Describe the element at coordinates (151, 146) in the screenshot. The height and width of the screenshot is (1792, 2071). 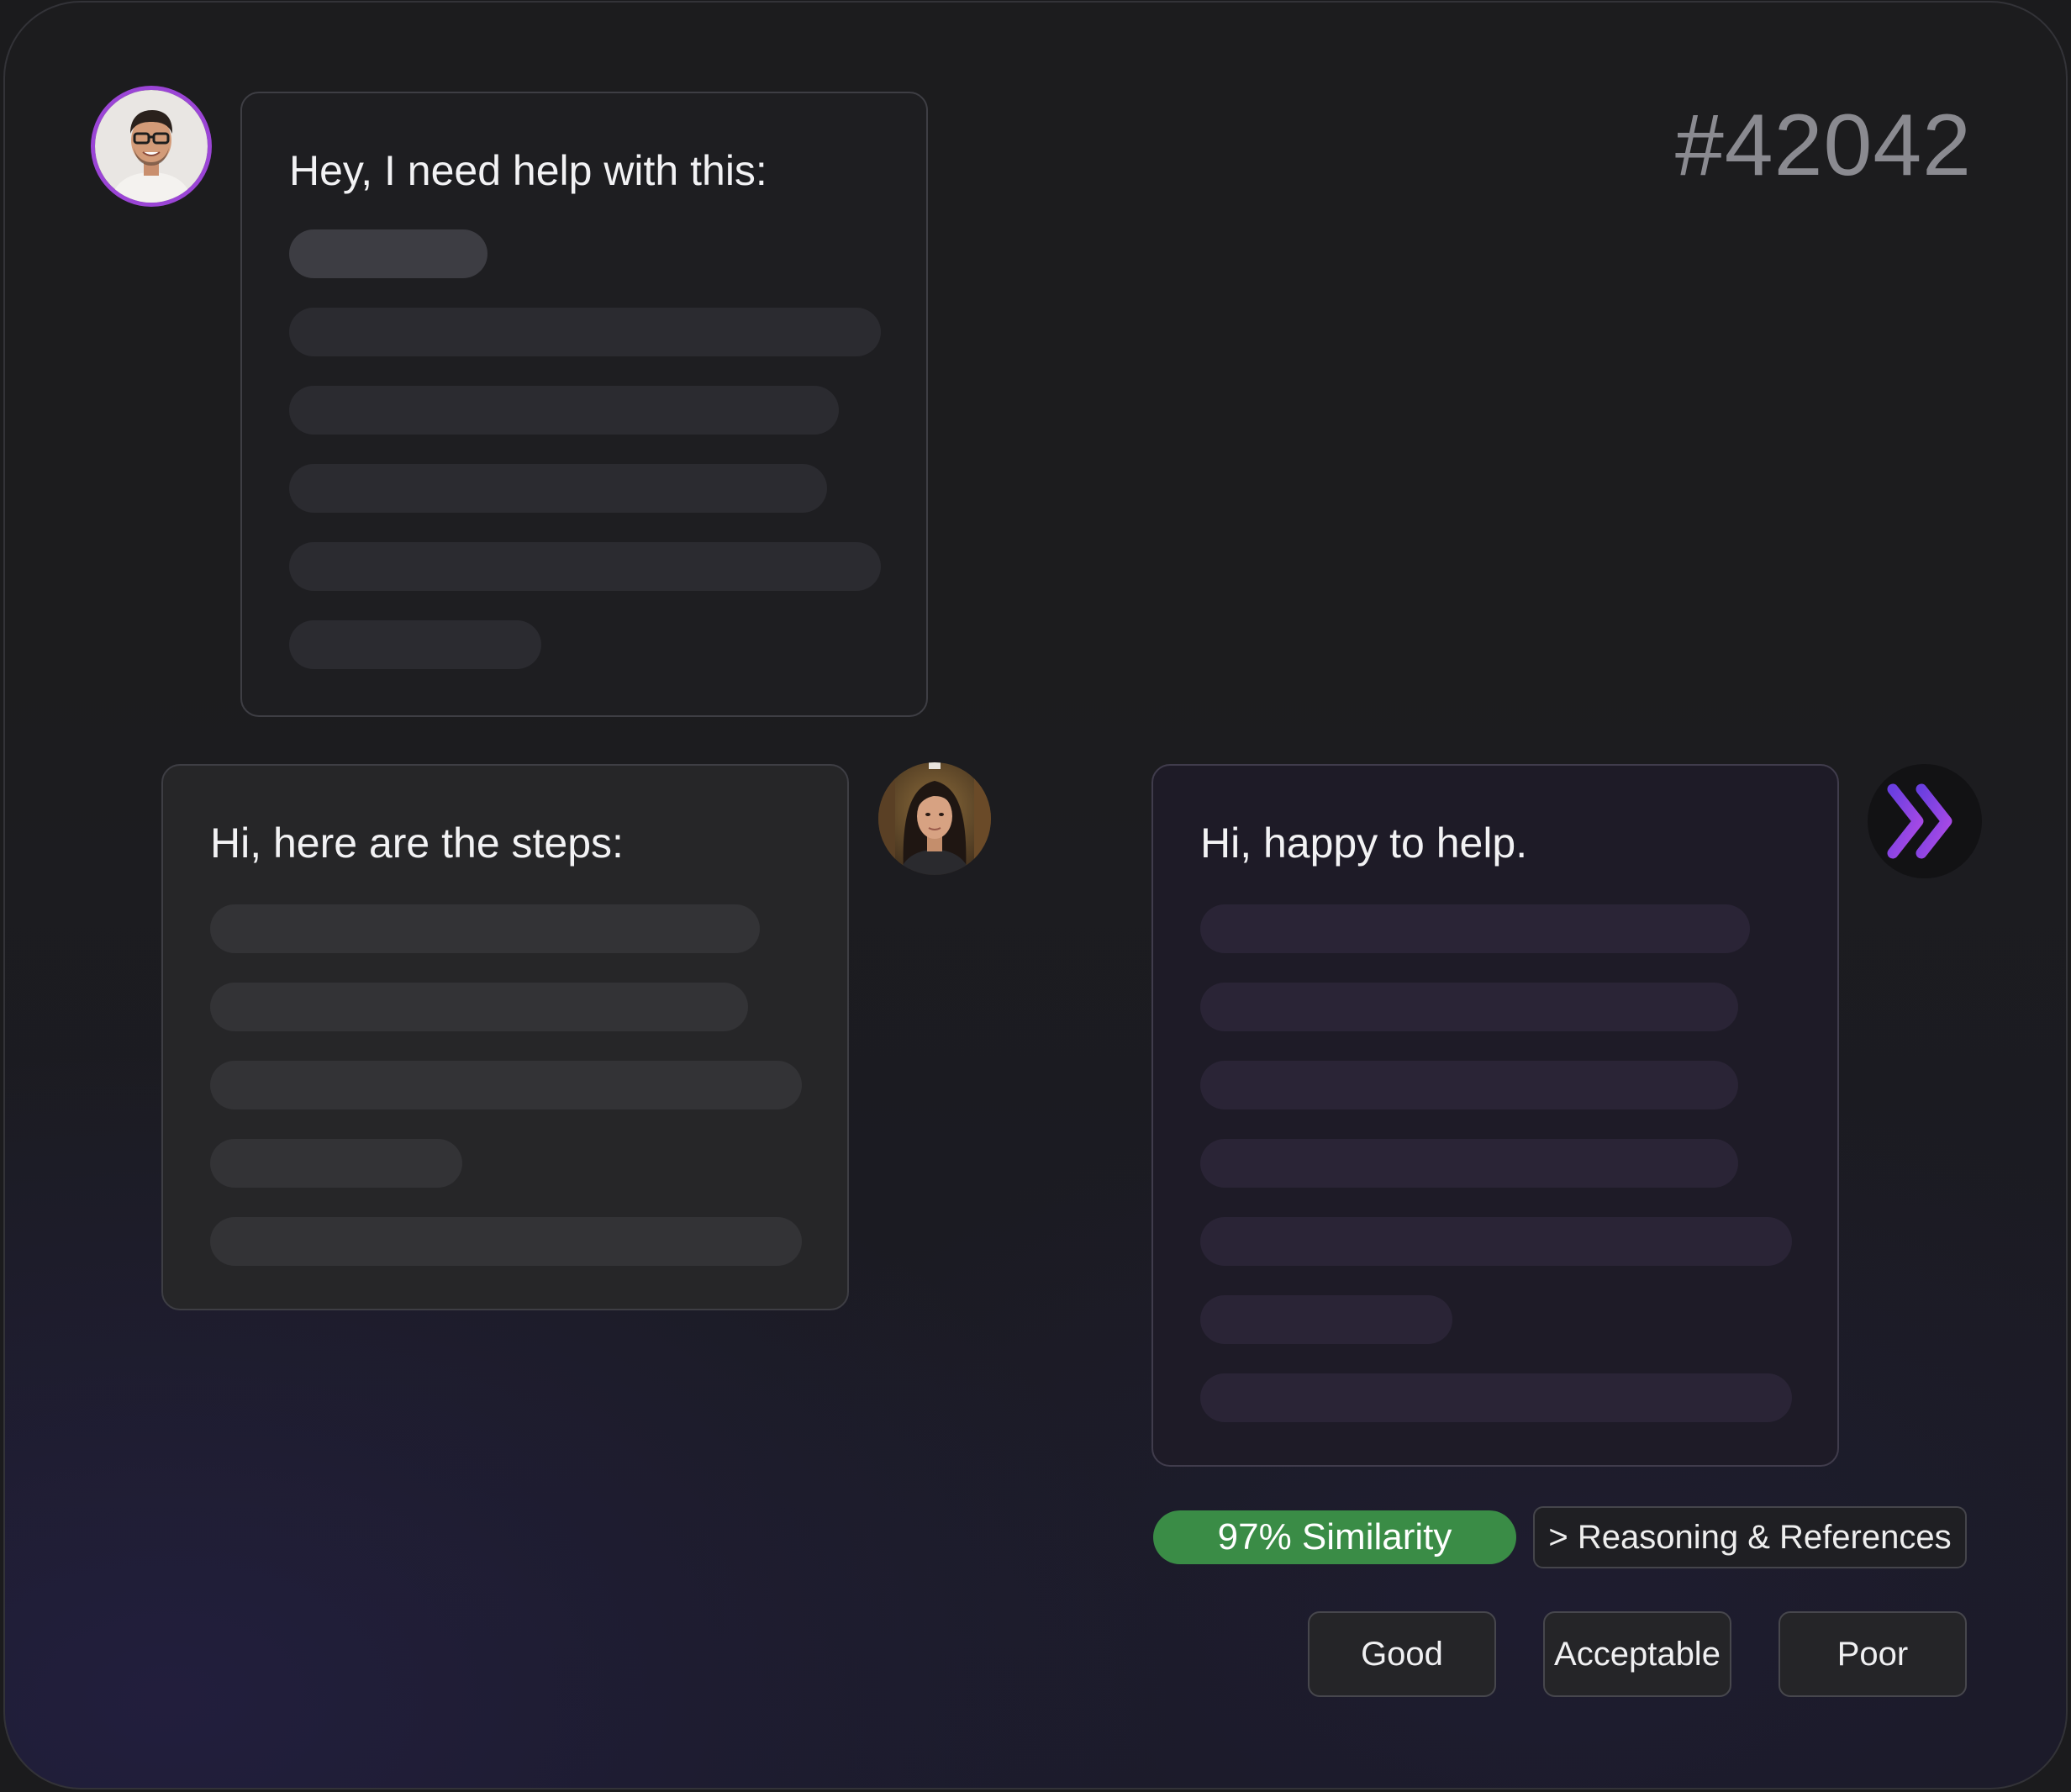
I see `user-avatar` at that location.